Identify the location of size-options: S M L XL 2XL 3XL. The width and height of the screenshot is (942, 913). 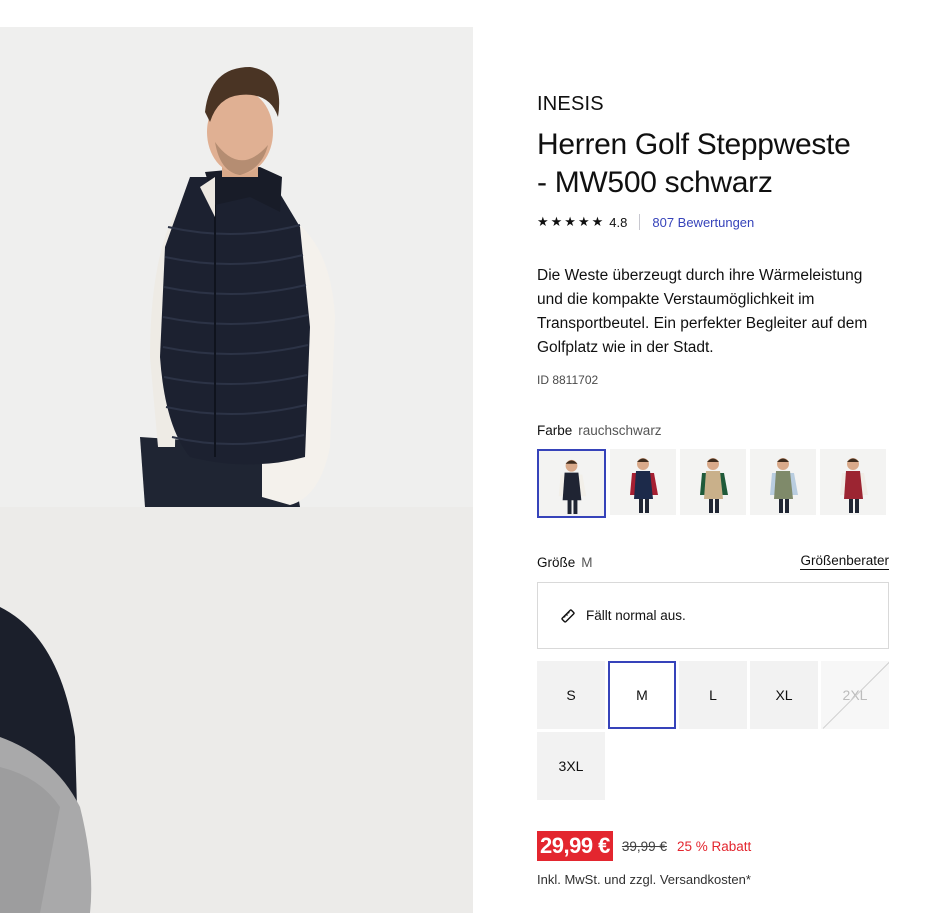
(713, 730).